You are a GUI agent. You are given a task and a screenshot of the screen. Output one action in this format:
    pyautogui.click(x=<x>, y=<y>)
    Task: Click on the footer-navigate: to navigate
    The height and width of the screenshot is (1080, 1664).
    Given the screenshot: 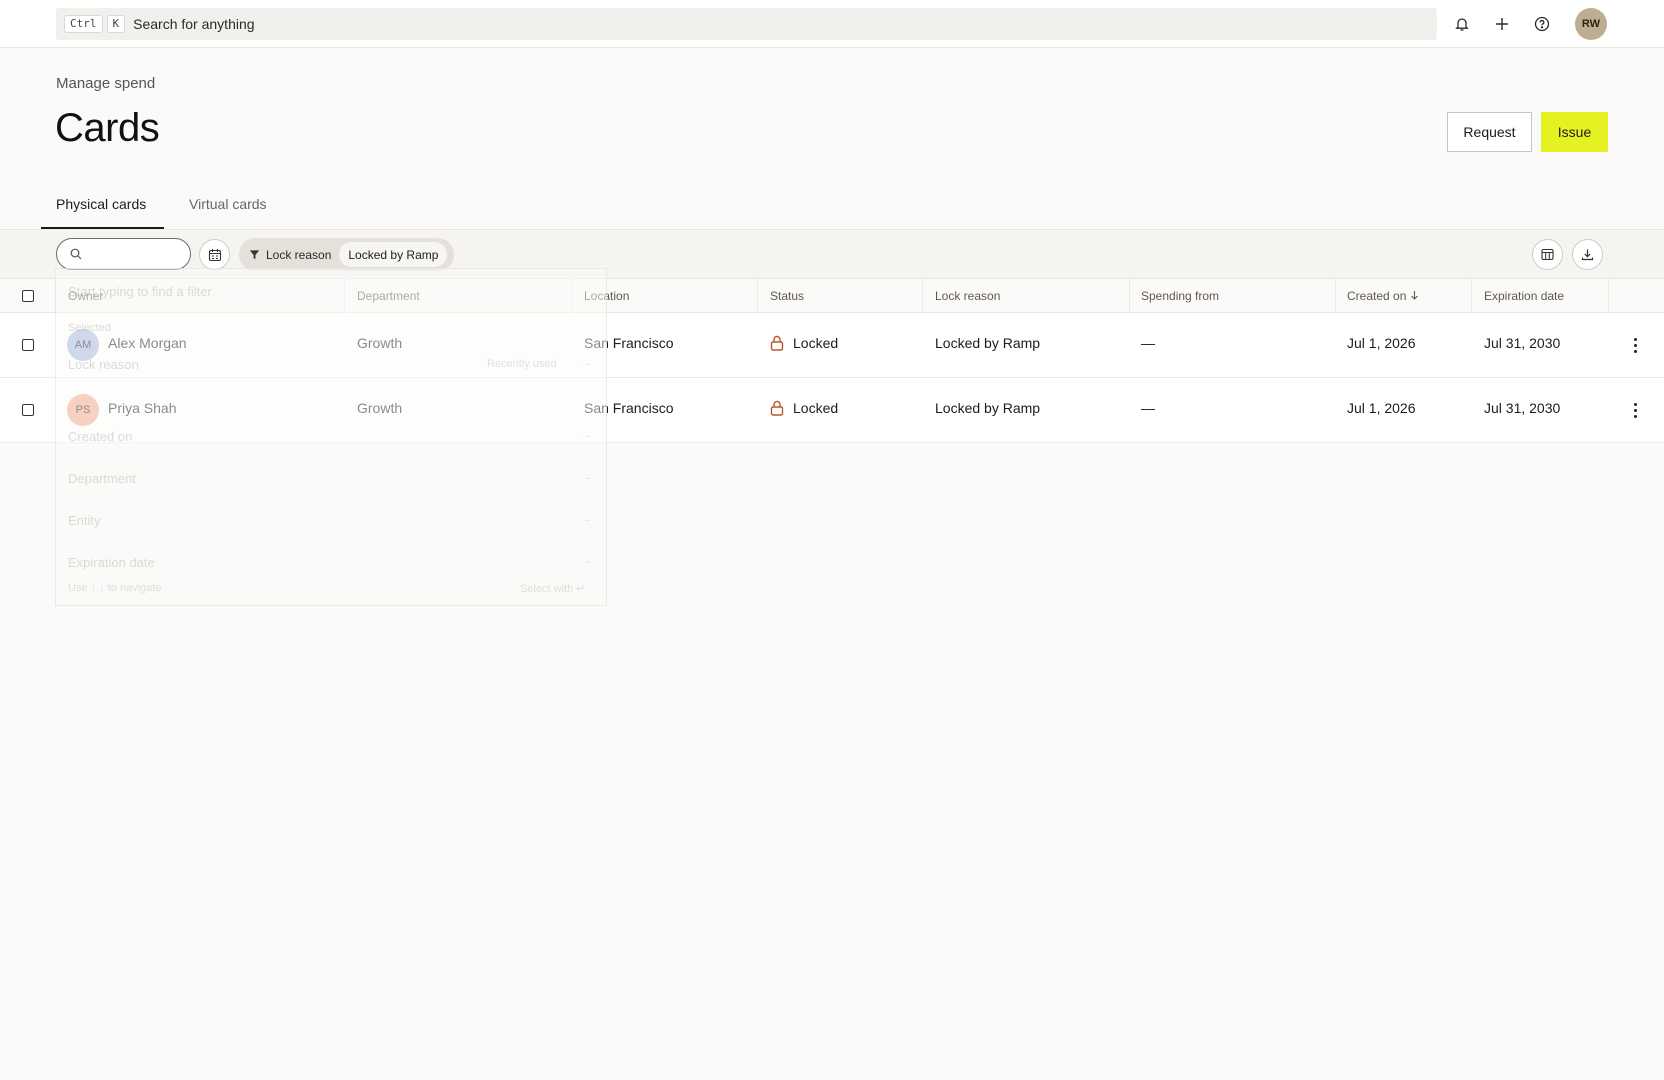 What is the action you would take?
    pyautogui.click(x=134, y=588)
    